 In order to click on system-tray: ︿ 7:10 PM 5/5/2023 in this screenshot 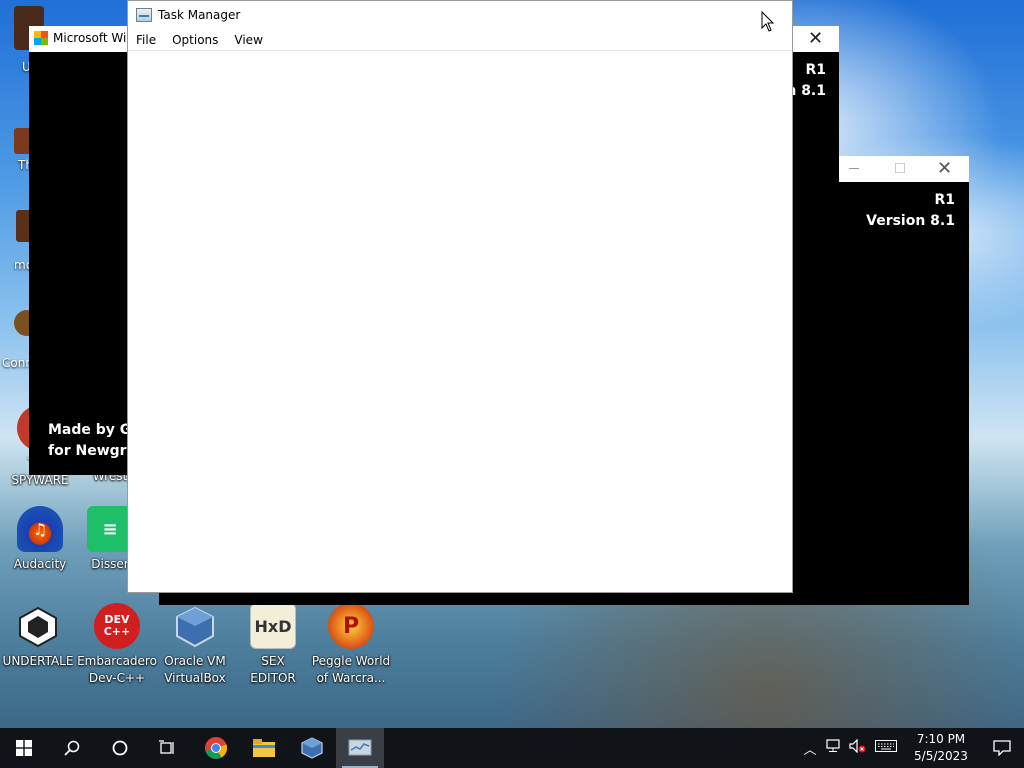, I will do `click(911, 748)`.